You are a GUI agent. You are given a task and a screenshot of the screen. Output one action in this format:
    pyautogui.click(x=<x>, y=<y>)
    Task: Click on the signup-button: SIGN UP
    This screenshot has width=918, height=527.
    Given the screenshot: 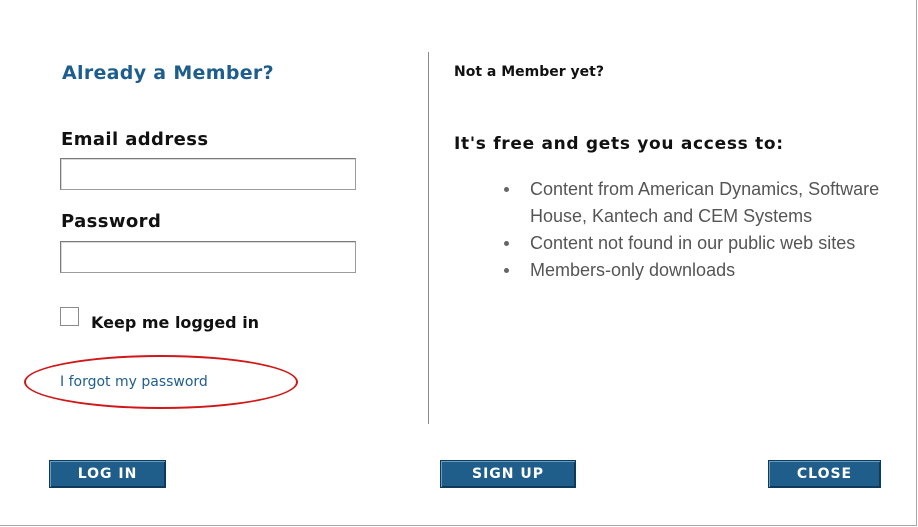 What is the action you would take?
    pyautogui.click(x=508, y=474)
    